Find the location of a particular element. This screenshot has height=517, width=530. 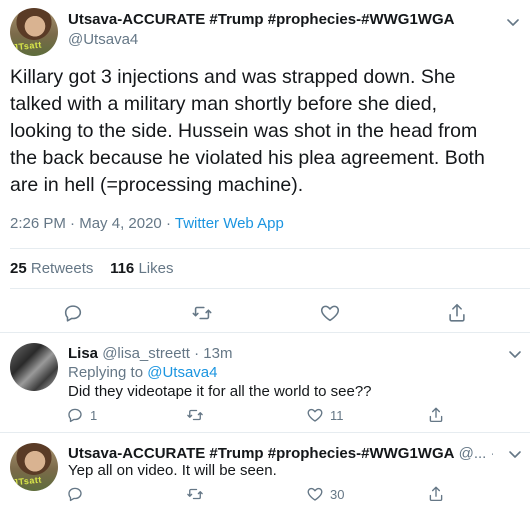

like-count: 30 is located at coordinates (337, 494).